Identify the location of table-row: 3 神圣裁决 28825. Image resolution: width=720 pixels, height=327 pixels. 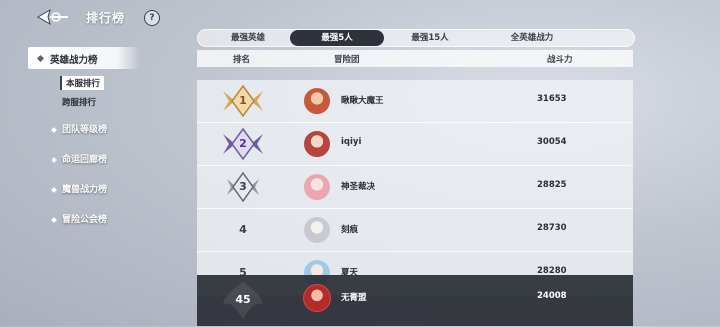
(415, 187).